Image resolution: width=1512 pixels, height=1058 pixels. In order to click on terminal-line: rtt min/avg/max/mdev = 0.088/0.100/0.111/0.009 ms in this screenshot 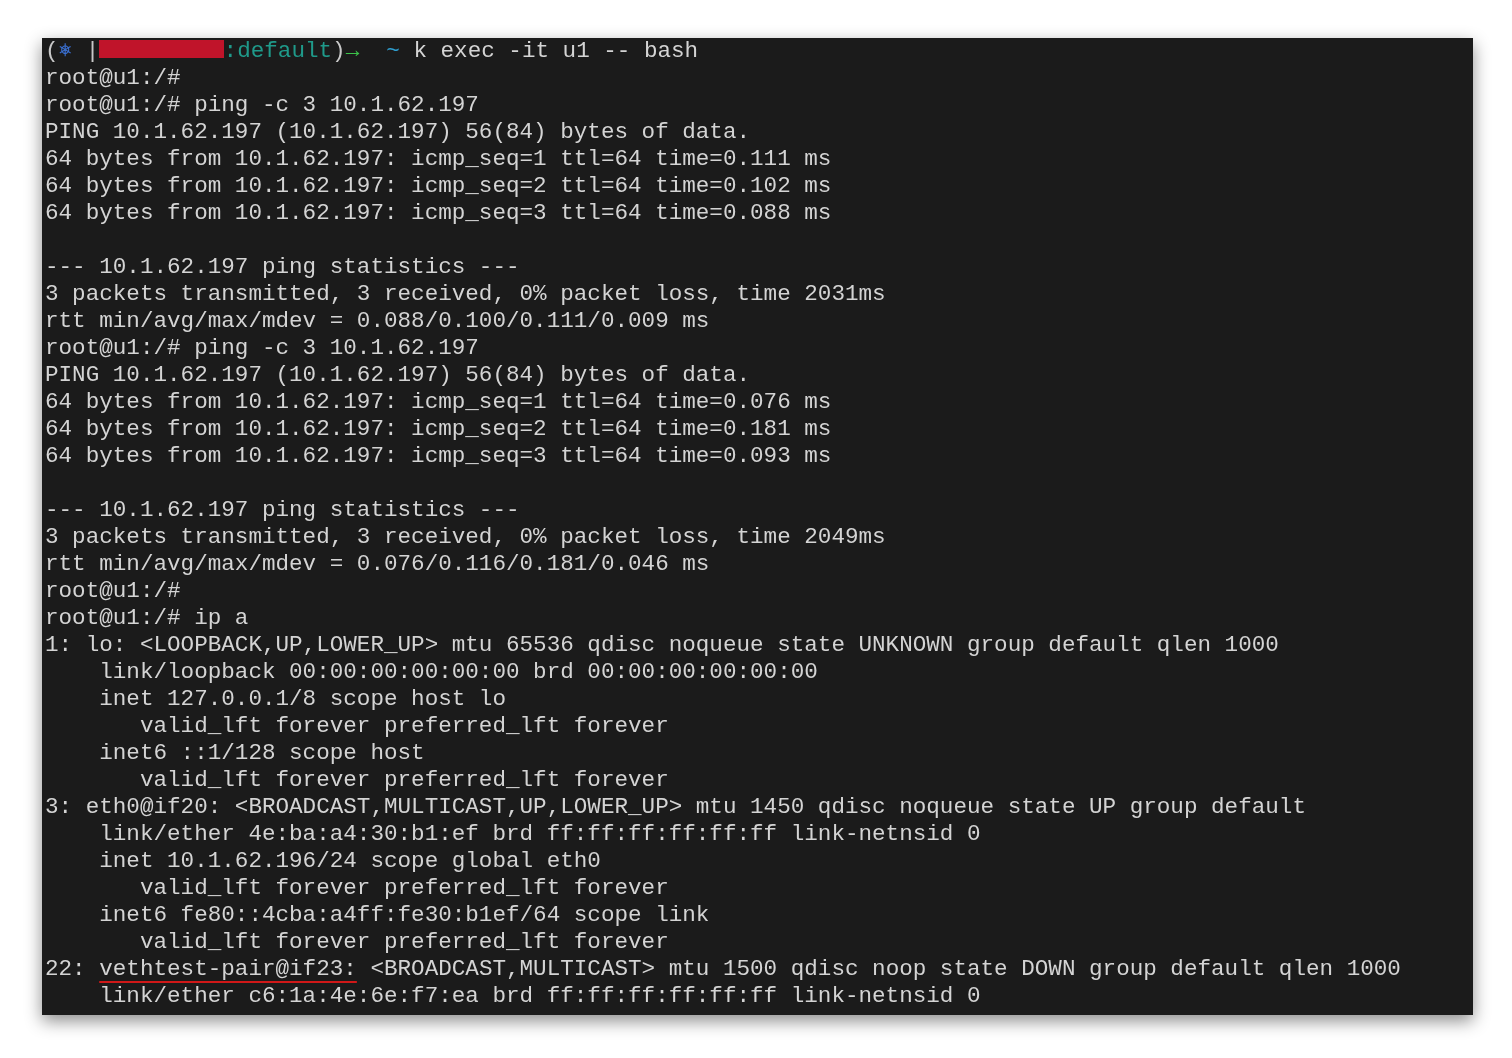, I will do `click(377, 321)`.